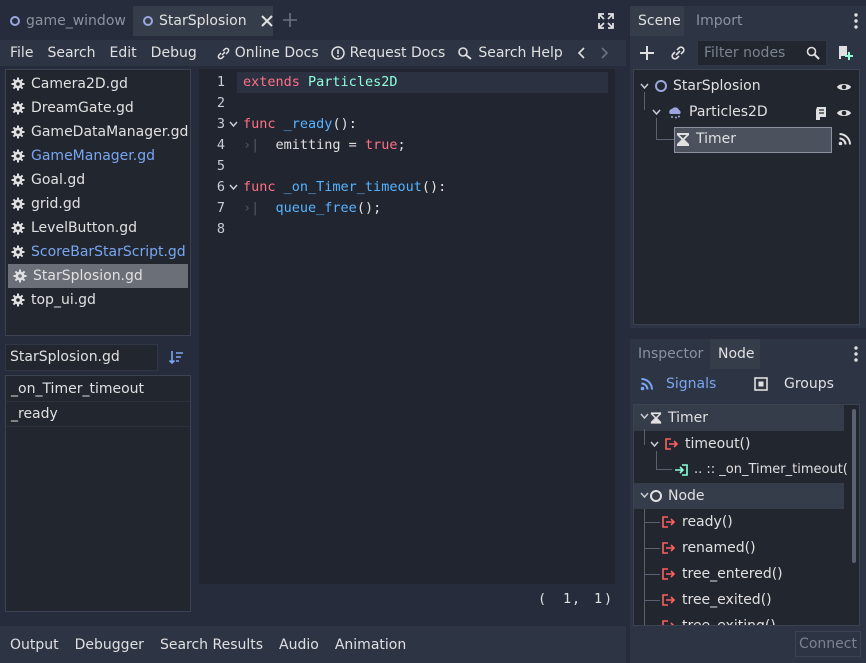 This screenshot has width=866, height=663. What do you see at coordinates (98, 228) in the screenshot?
I see `script-item: LevelButton.gd` at bounding box center [98, 228].